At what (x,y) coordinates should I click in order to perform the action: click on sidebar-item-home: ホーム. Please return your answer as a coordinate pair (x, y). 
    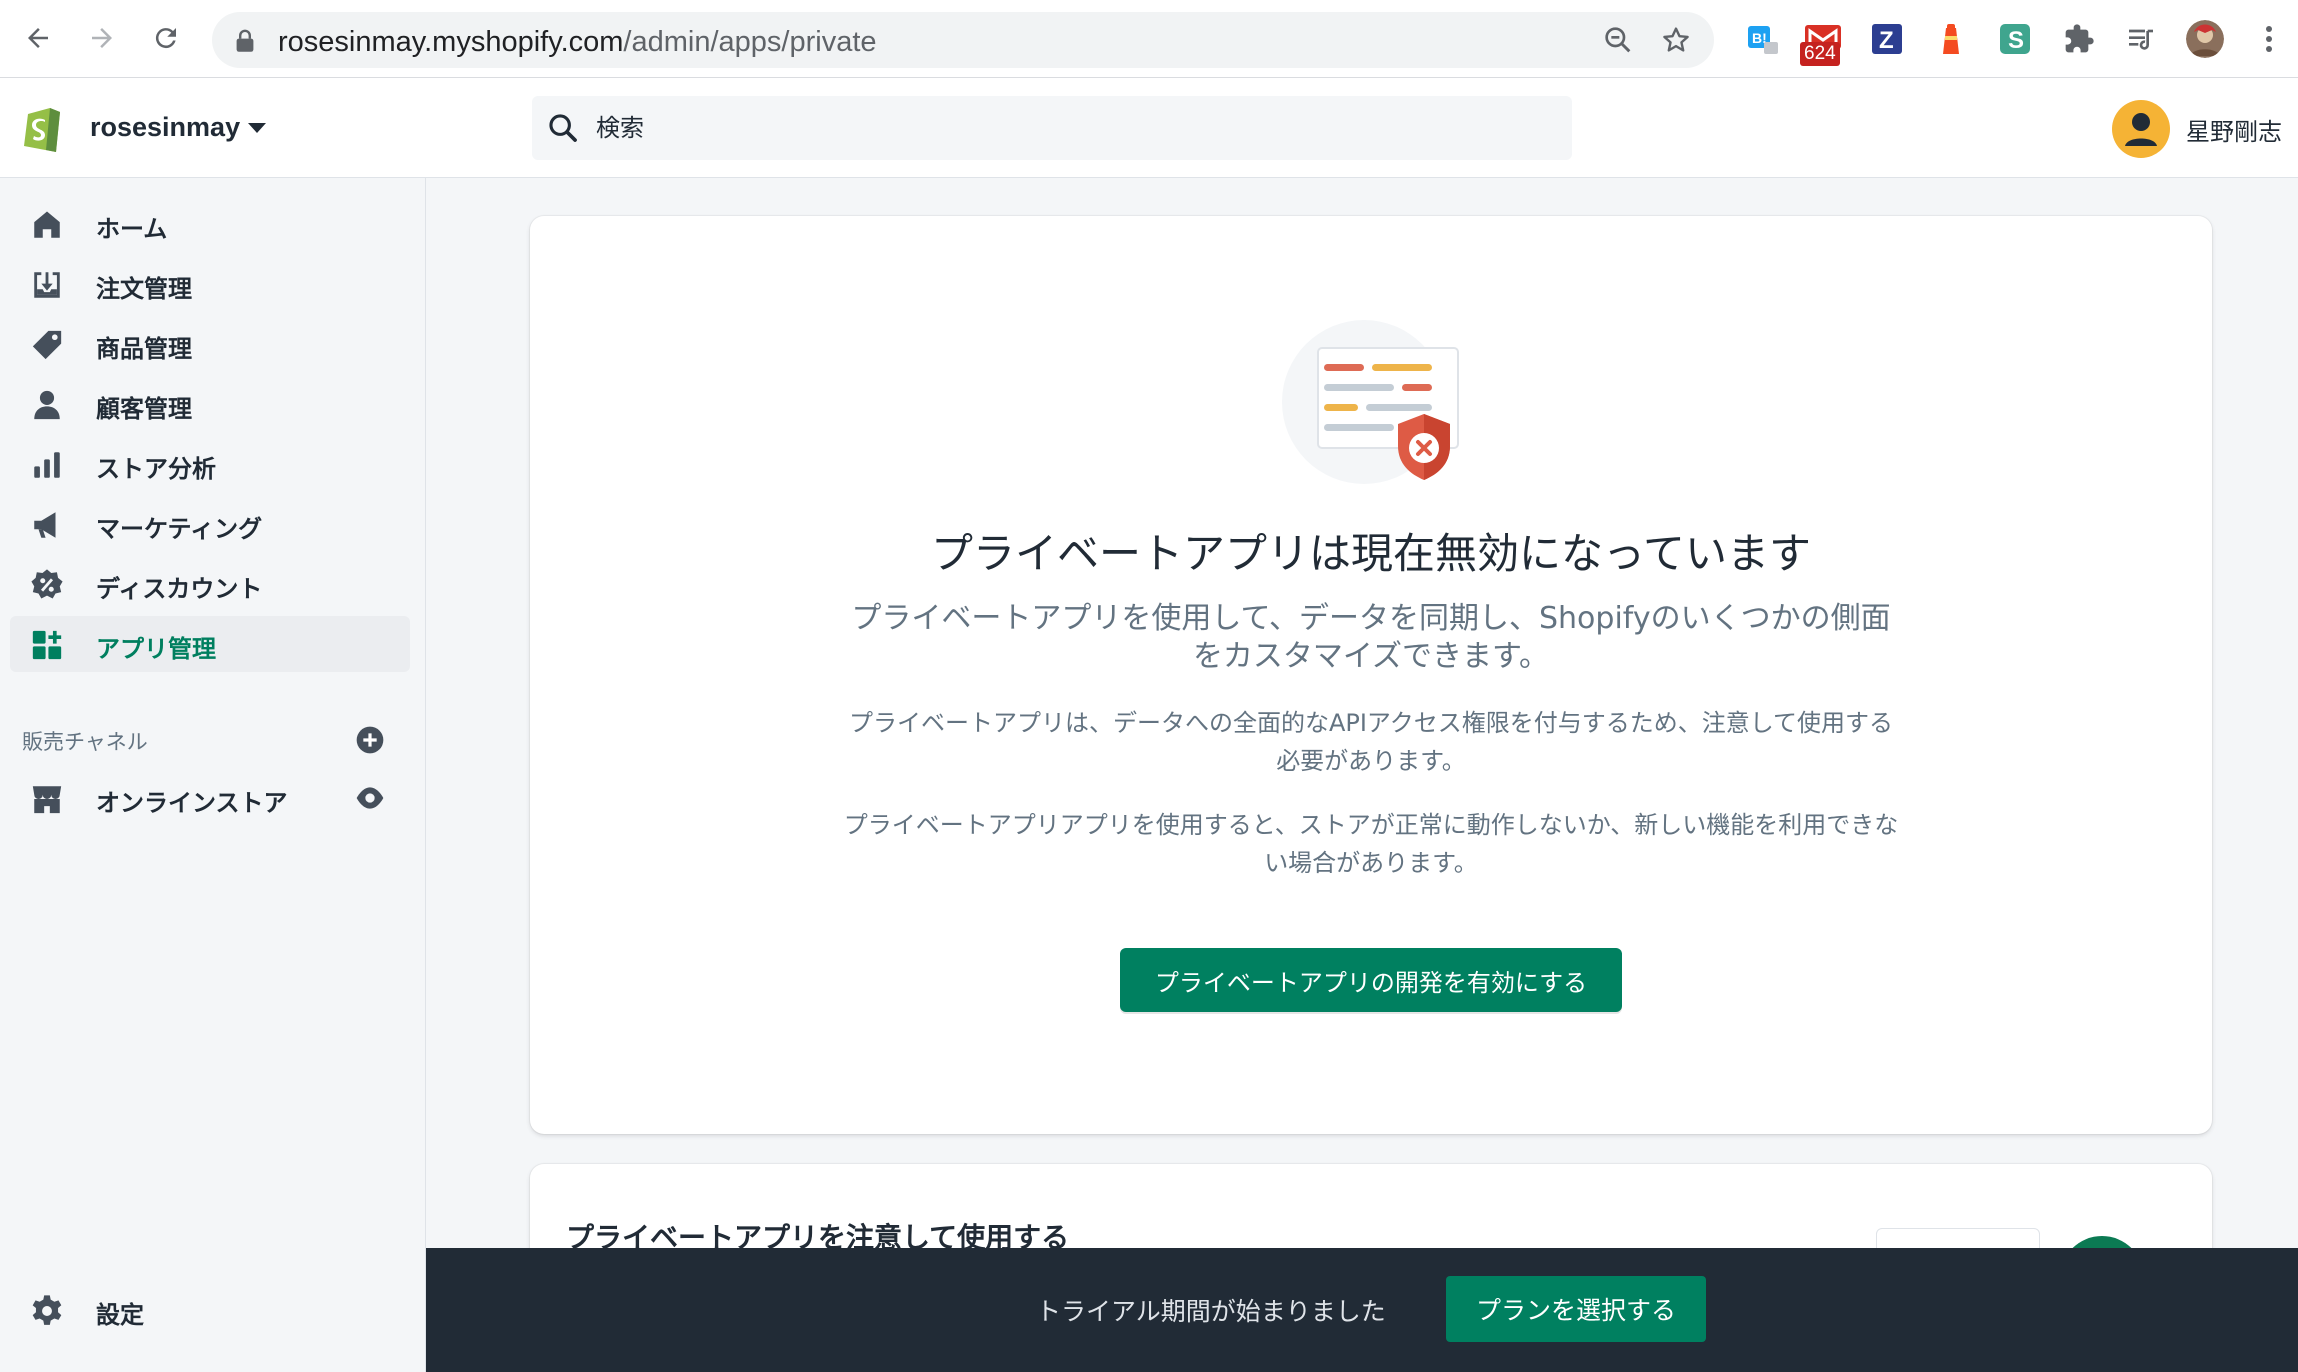
    Looking at the image, I should click on (210, 224).